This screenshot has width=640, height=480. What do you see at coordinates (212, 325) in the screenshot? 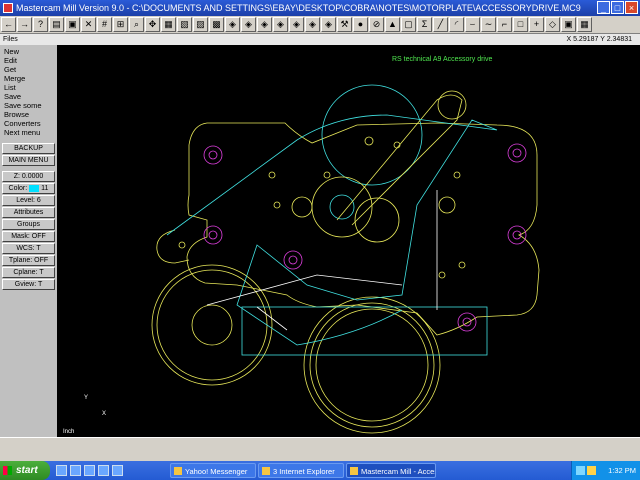
I see `pulley-large` at bounding box center [212, 325].